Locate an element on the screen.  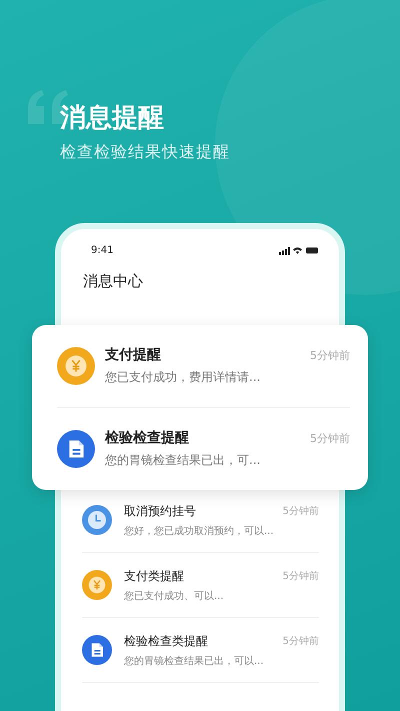
message-title: 检验检查类提醒 is located at coordinates (166, 641).